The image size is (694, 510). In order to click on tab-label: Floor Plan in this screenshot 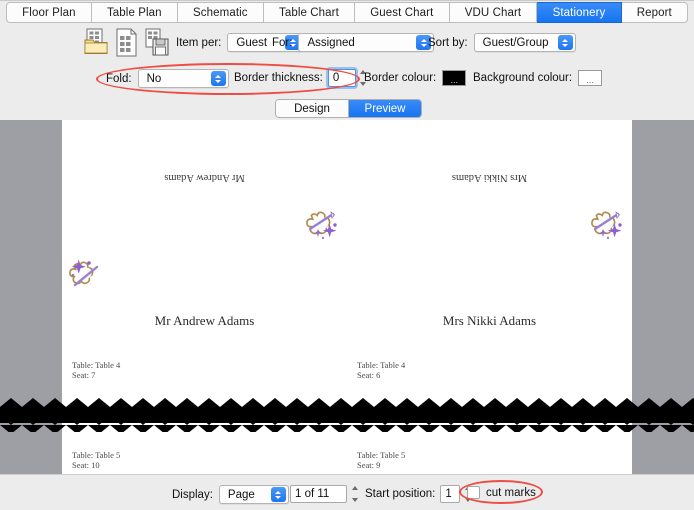, I will do `click(49, 12)`.